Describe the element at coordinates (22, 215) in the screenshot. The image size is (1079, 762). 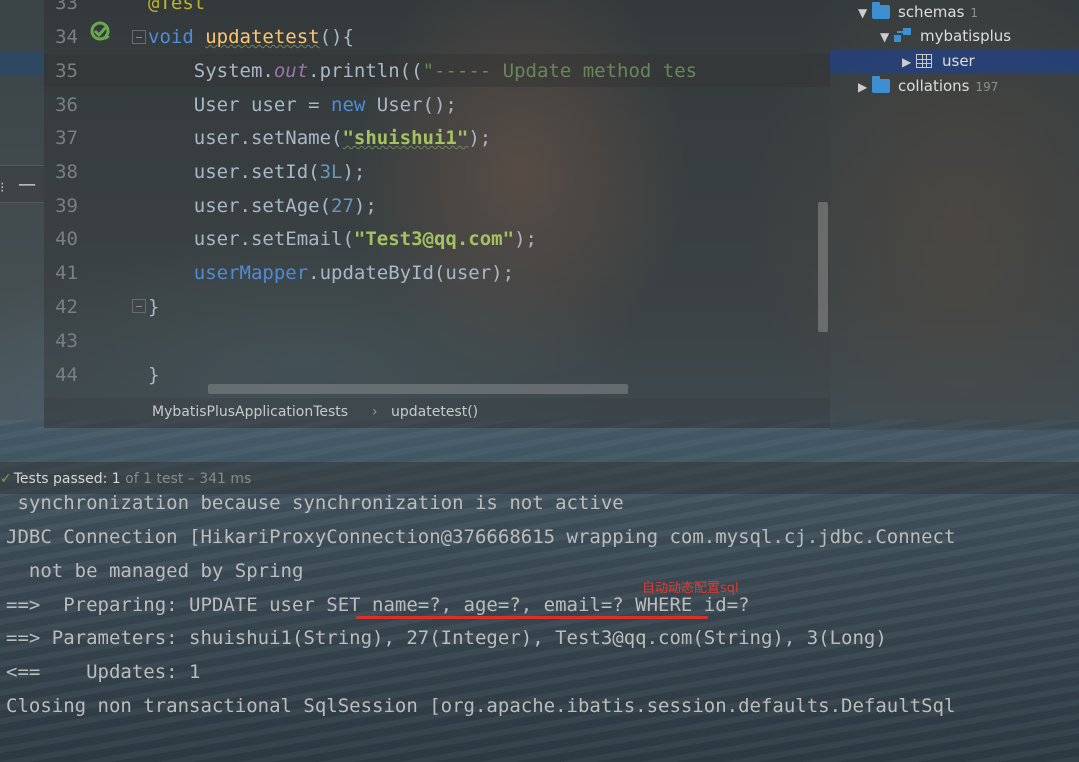
I see `left-panel-edge: ⁝ —` at that location.